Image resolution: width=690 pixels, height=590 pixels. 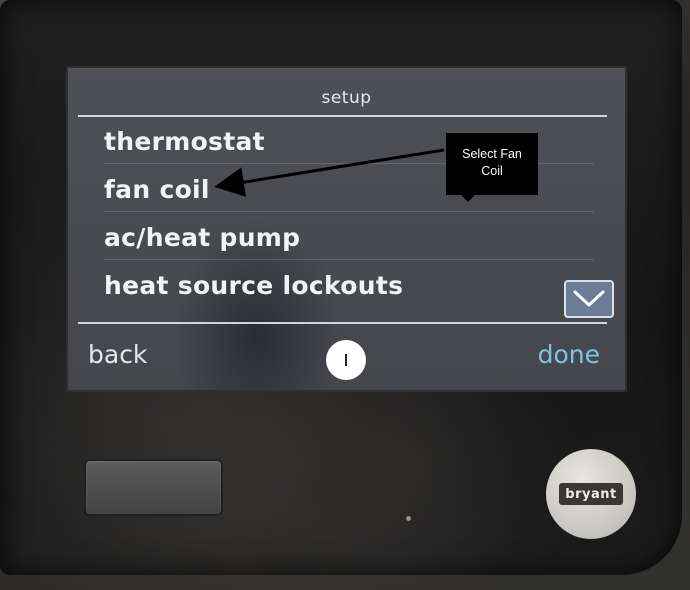 I want to click on done-button: done, so click(x=569, y=354).